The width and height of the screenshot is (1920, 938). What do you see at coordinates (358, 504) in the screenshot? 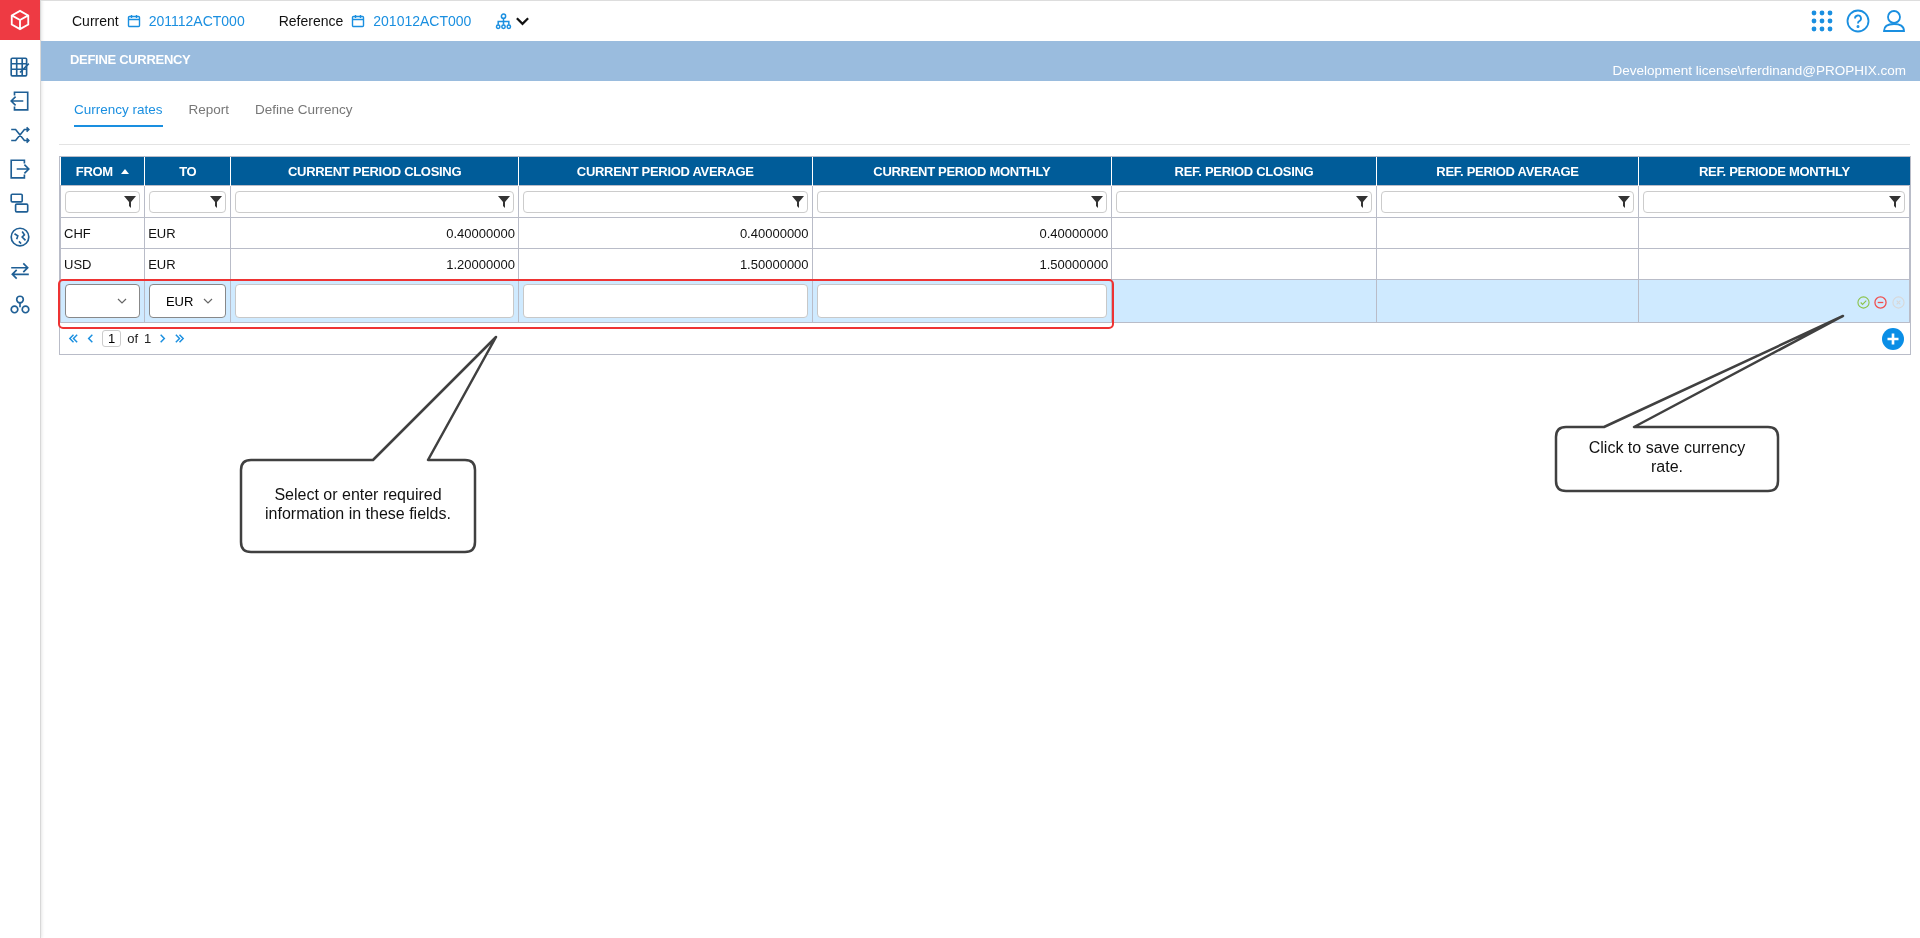
I see `callout-text: Select or enter required information in these fields.` at bounding box center [358, 504].